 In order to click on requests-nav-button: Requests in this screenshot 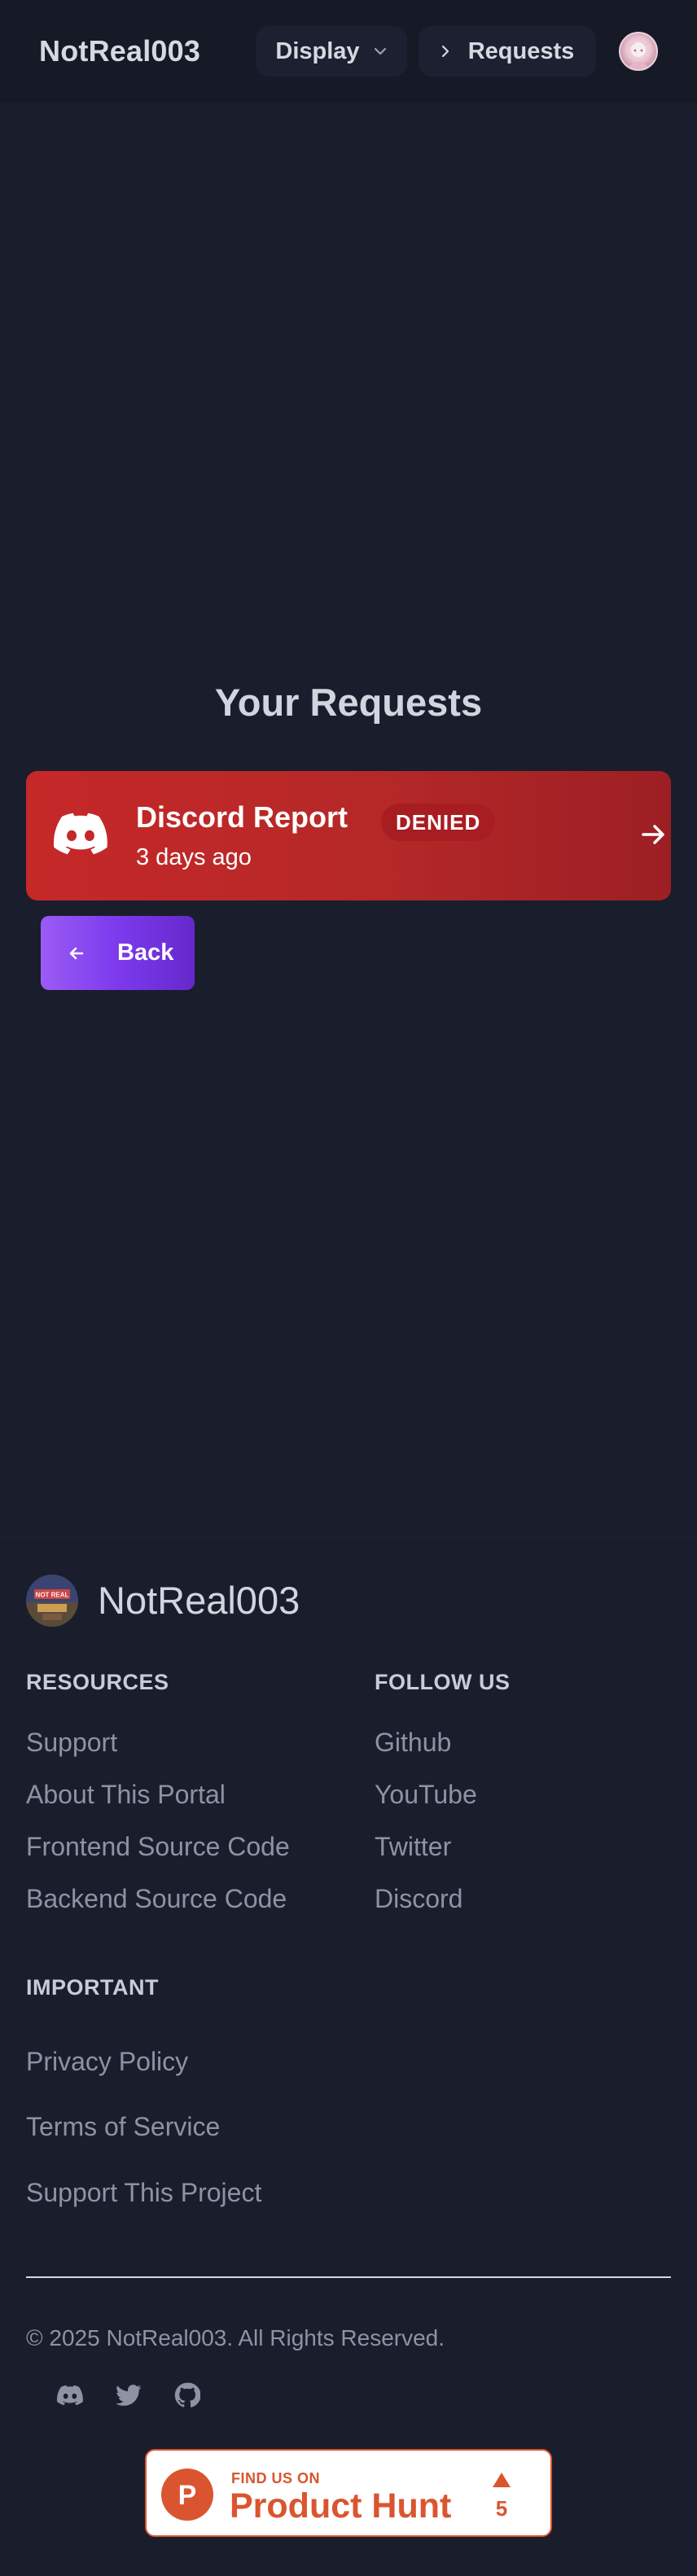, I will do `click(507, 51)`.